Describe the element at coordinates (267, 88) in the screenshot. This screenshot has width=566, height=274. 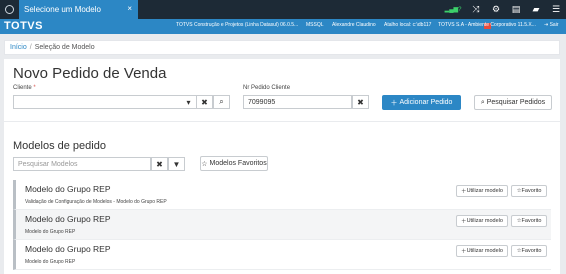
I see `order-number-label: Nr Pedido Cliente` at that location.